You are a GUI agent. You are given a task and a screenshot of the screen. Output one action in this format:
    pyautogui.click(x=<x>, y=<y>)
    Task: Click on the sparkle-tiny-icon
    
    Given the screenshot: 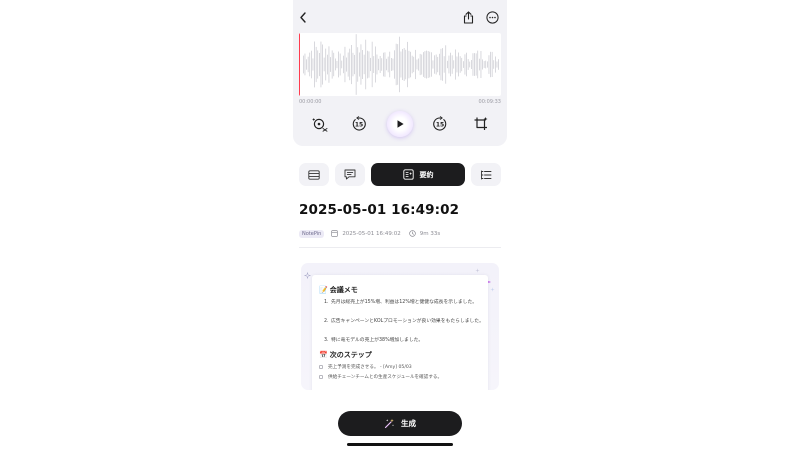 What is the action you would take?
    pyautogui.click(x=492, y=289)
    